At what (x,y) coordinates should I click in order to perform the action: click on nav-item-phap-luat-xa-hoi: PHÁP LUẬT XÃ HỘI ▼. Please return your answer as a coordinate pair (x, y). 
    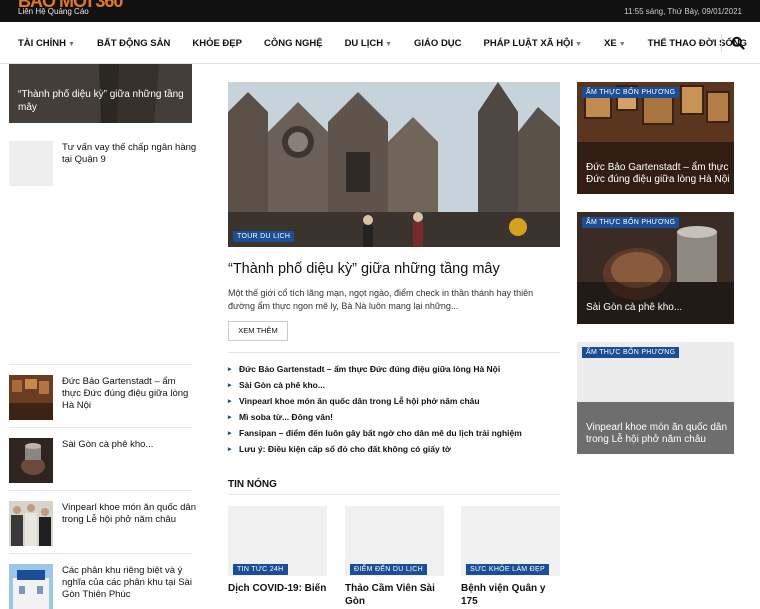
    Looking at the image, I should click on (533, 43).